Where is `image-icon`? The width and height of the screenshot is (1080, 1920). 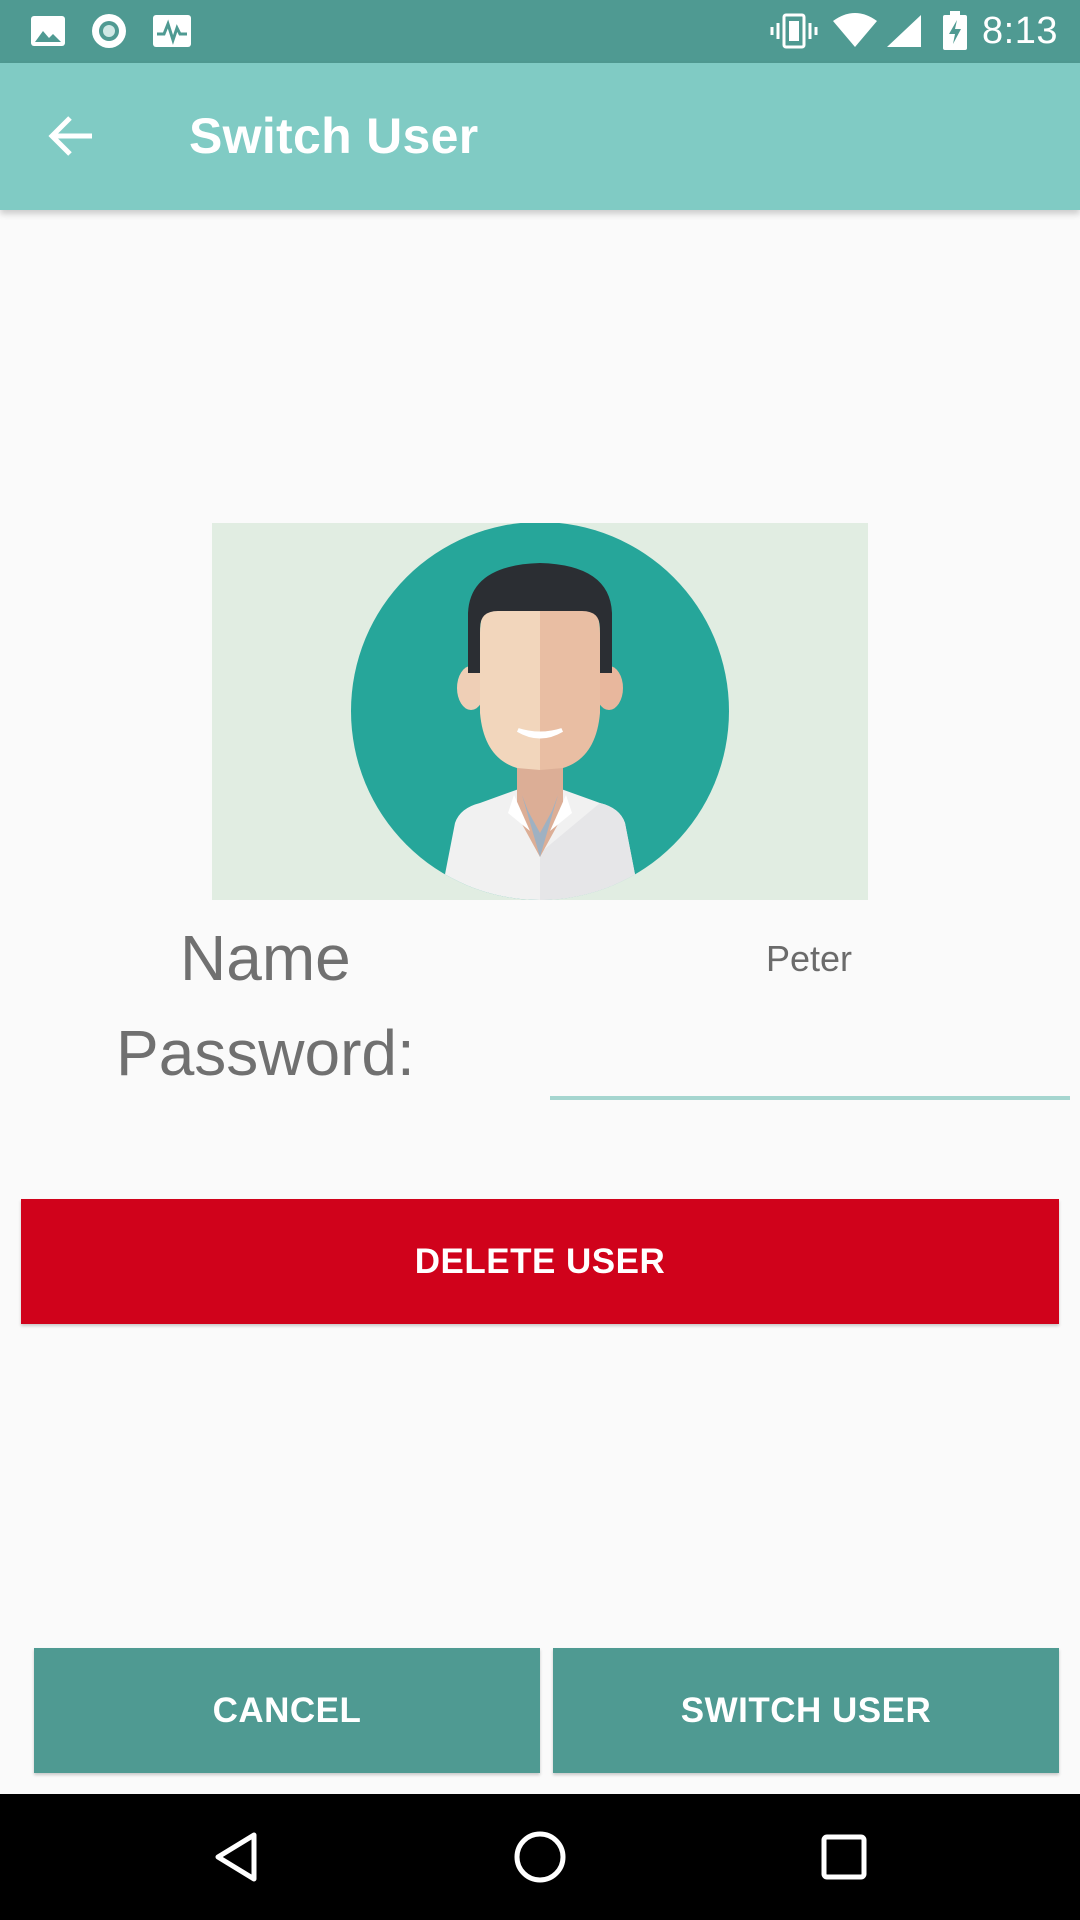 image-icon is located at coordinates (48, 31).